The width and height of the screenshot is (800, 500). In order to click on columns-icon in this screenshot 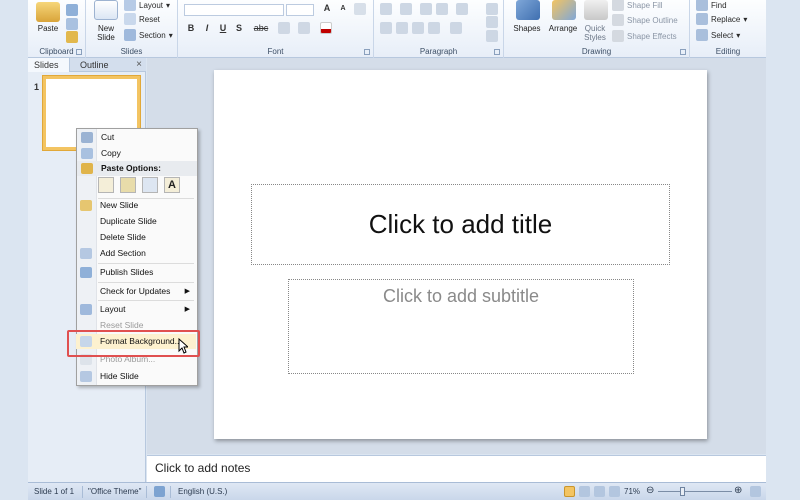, I will do `click(456, 28)`.